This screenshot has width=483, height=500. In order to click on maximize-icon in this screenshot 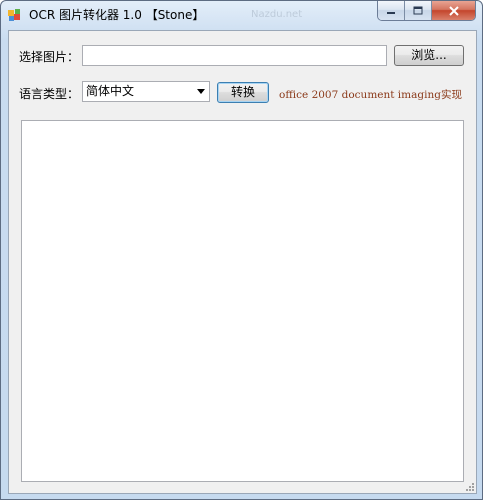, I will do `click(418, 10)`.